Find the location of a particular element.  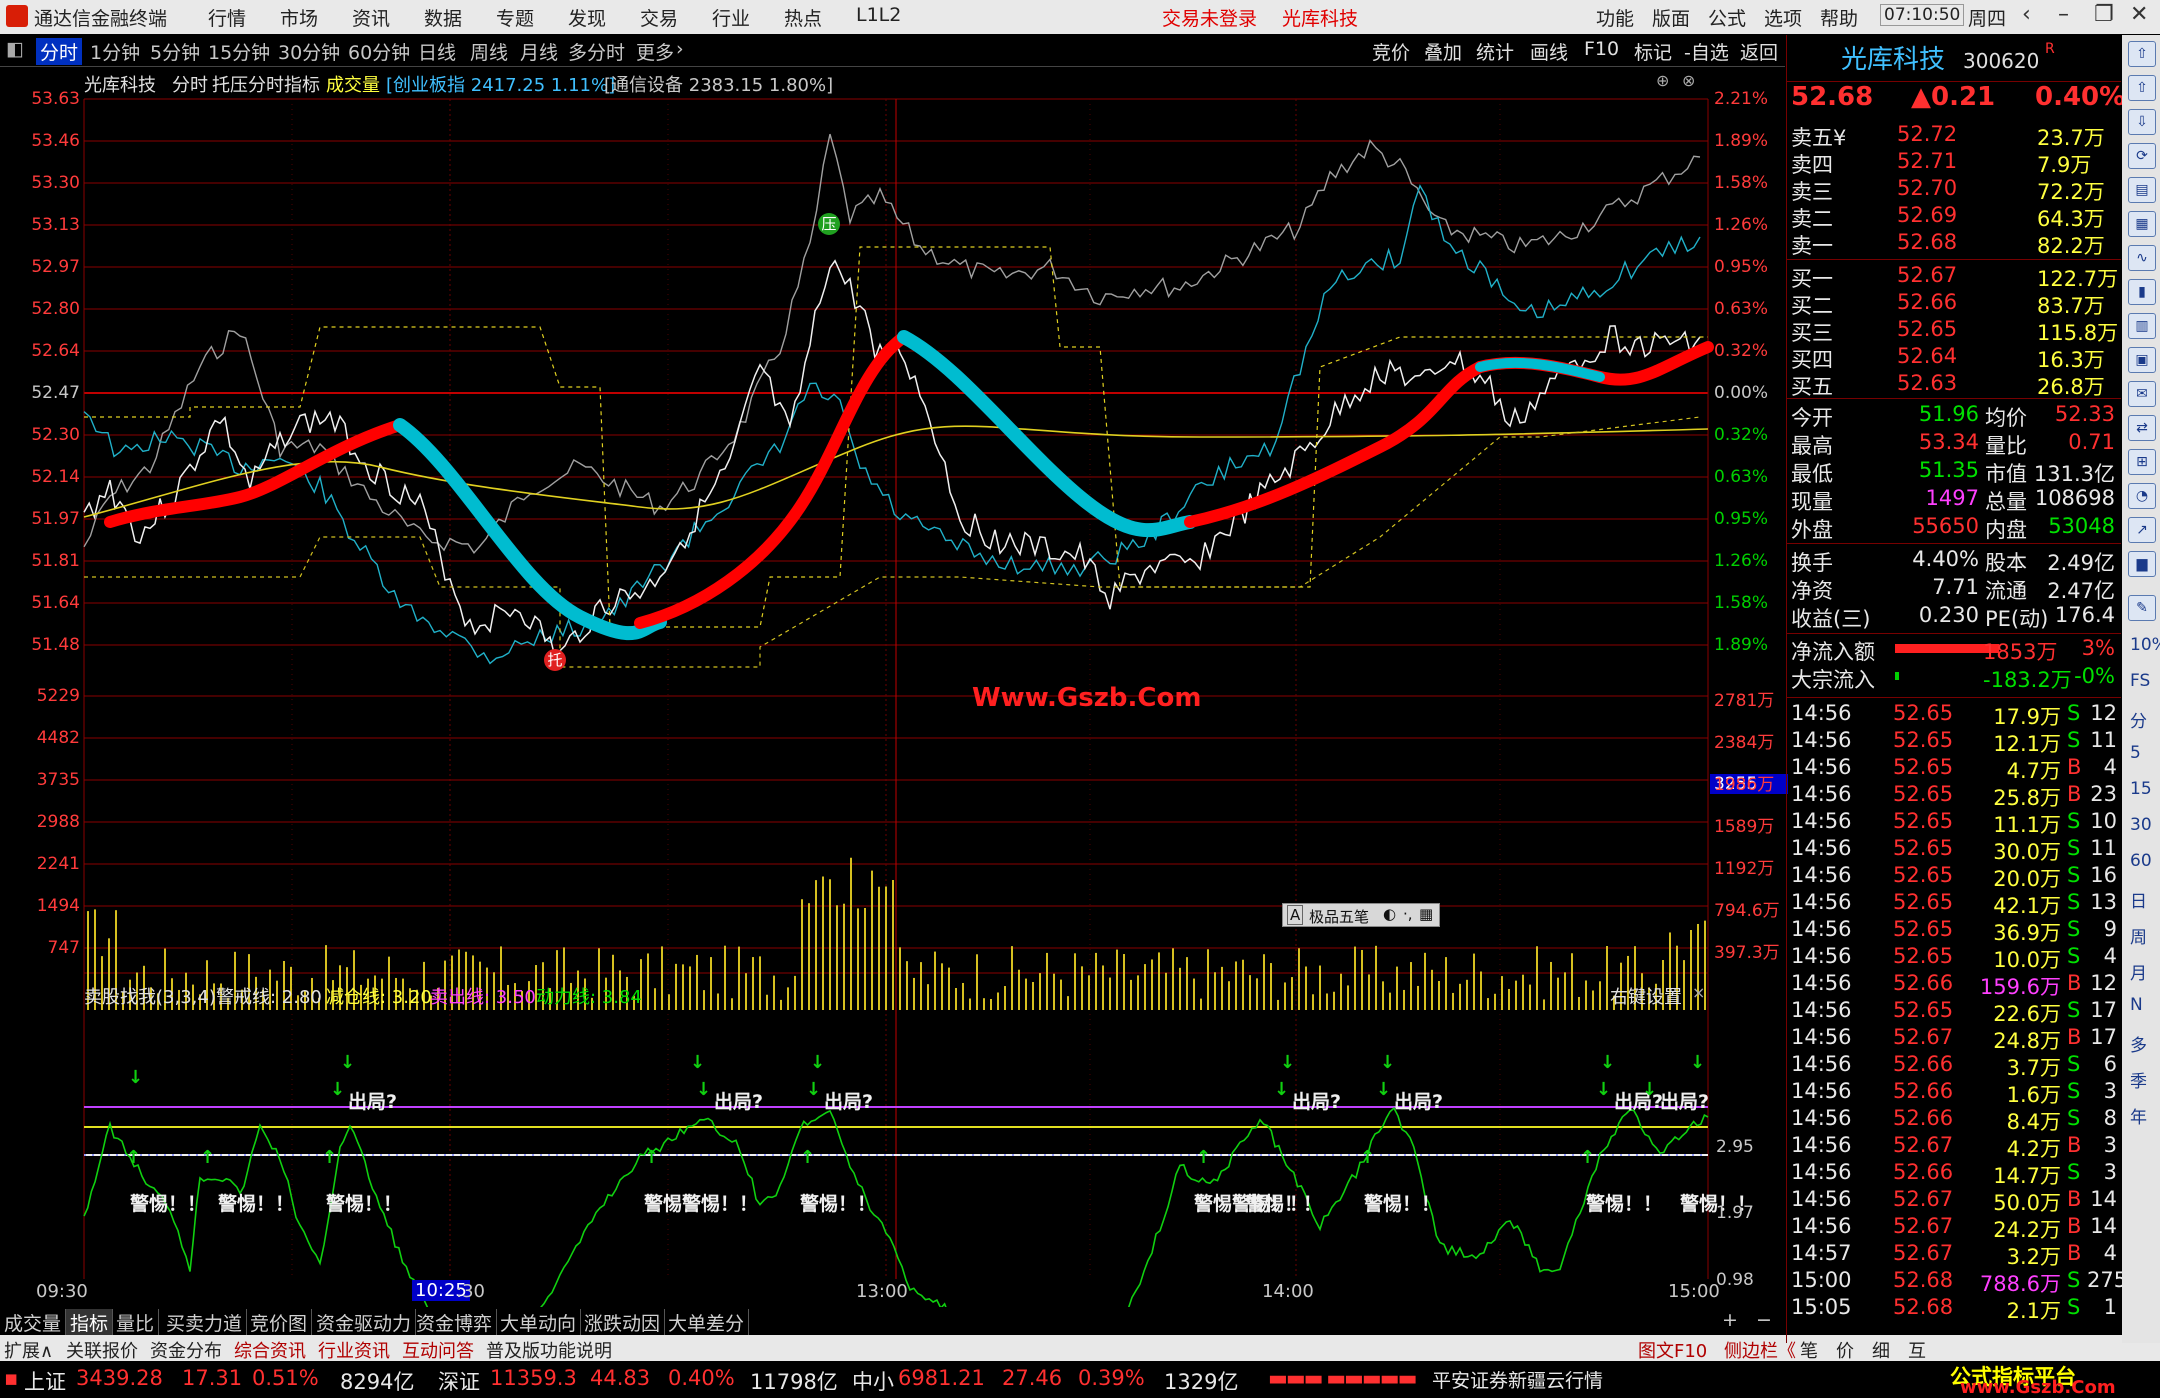

sidebar-shortcut: 多 is located at coordinates (2138, 1043).